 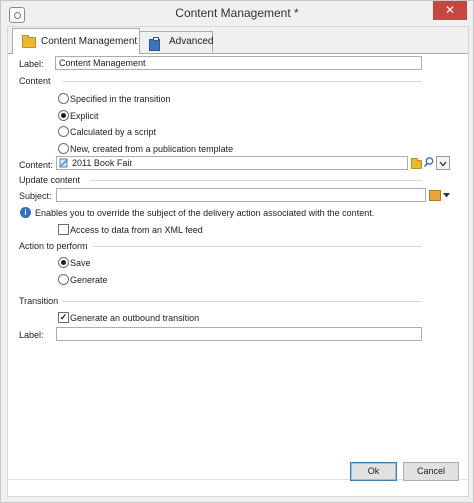 I want to click on tab-label: Content Management, so click(x=89, y=41).